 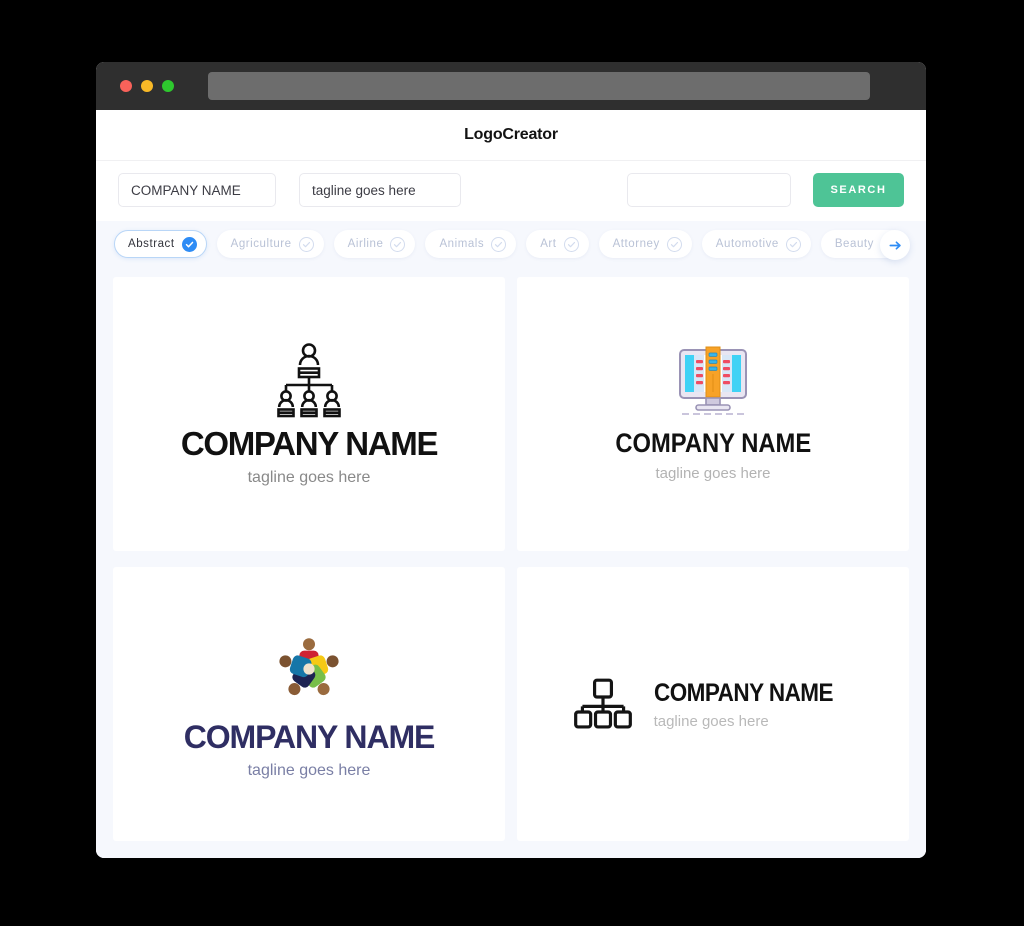 I want to click on teamwork-circle-people-icon, so click(x=309, y=669).